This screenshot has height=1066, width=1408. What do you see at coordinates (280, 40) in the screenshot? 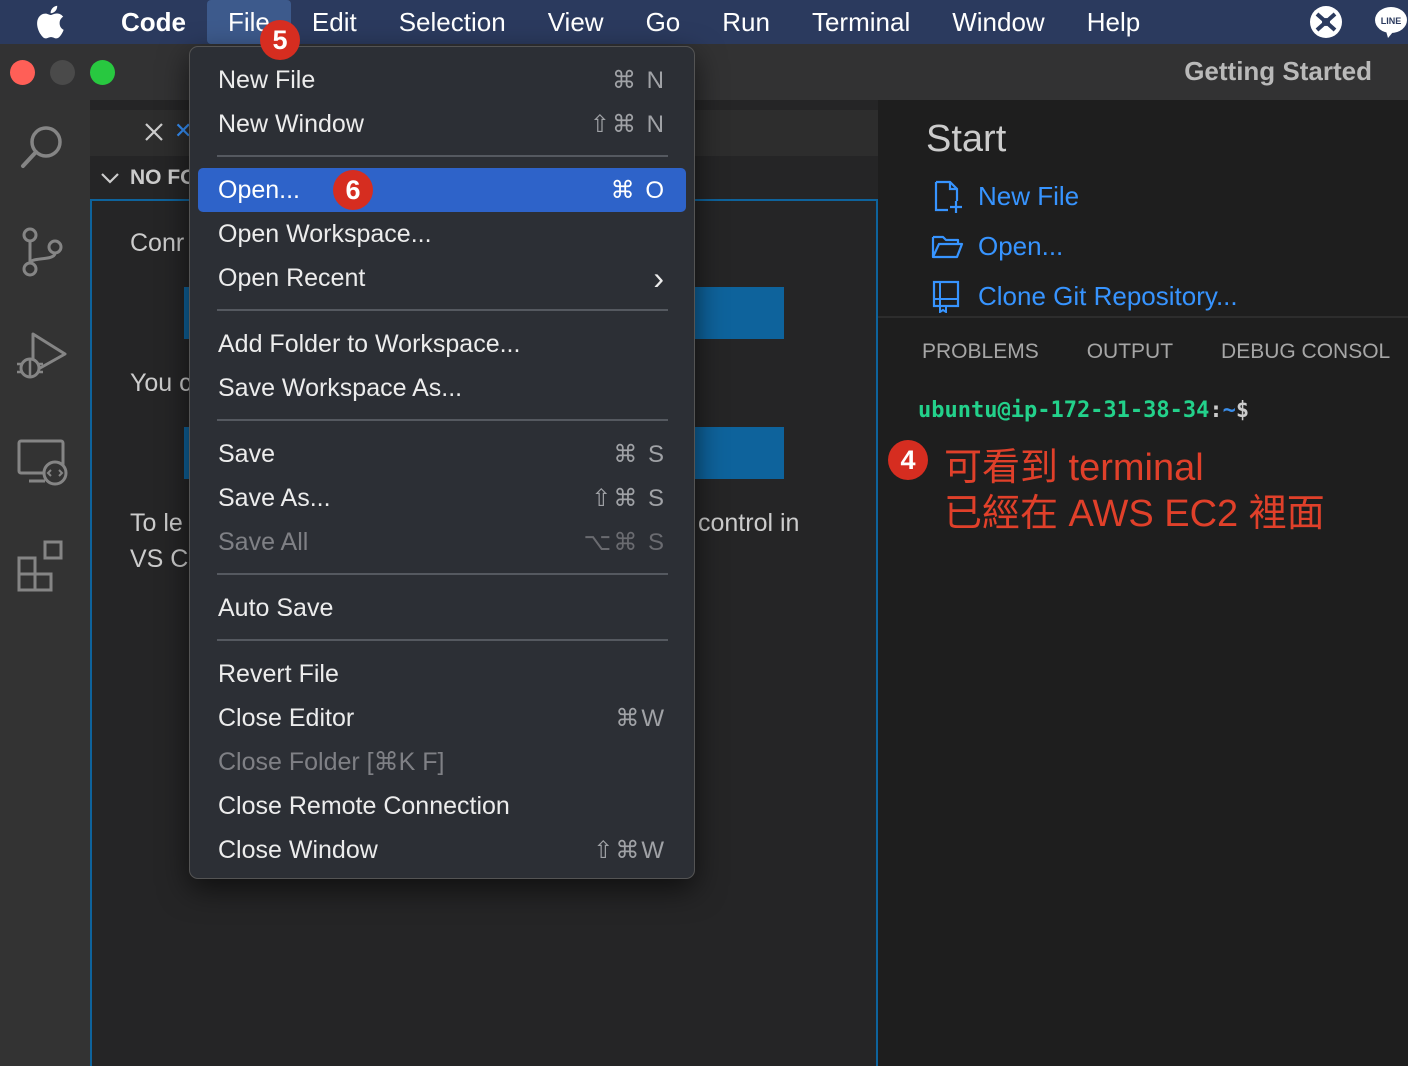
I see `annotation-badge-5: 5` at bounding box center [280, 40].